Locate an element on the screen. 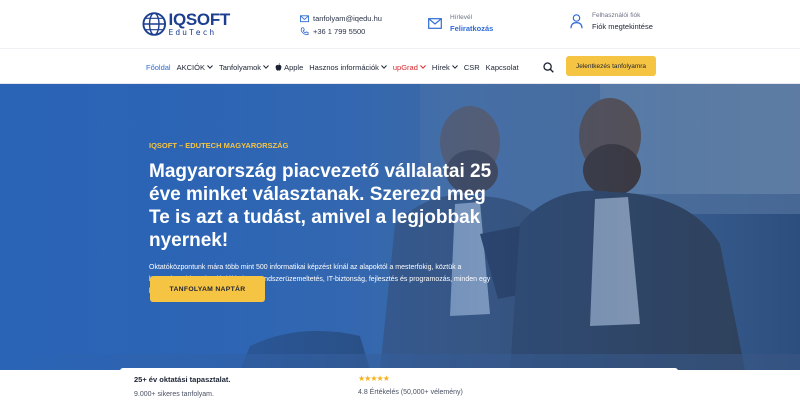 The width and height of the screenshot is (800, 400). phone-icon is located at coordinates (304, 31).